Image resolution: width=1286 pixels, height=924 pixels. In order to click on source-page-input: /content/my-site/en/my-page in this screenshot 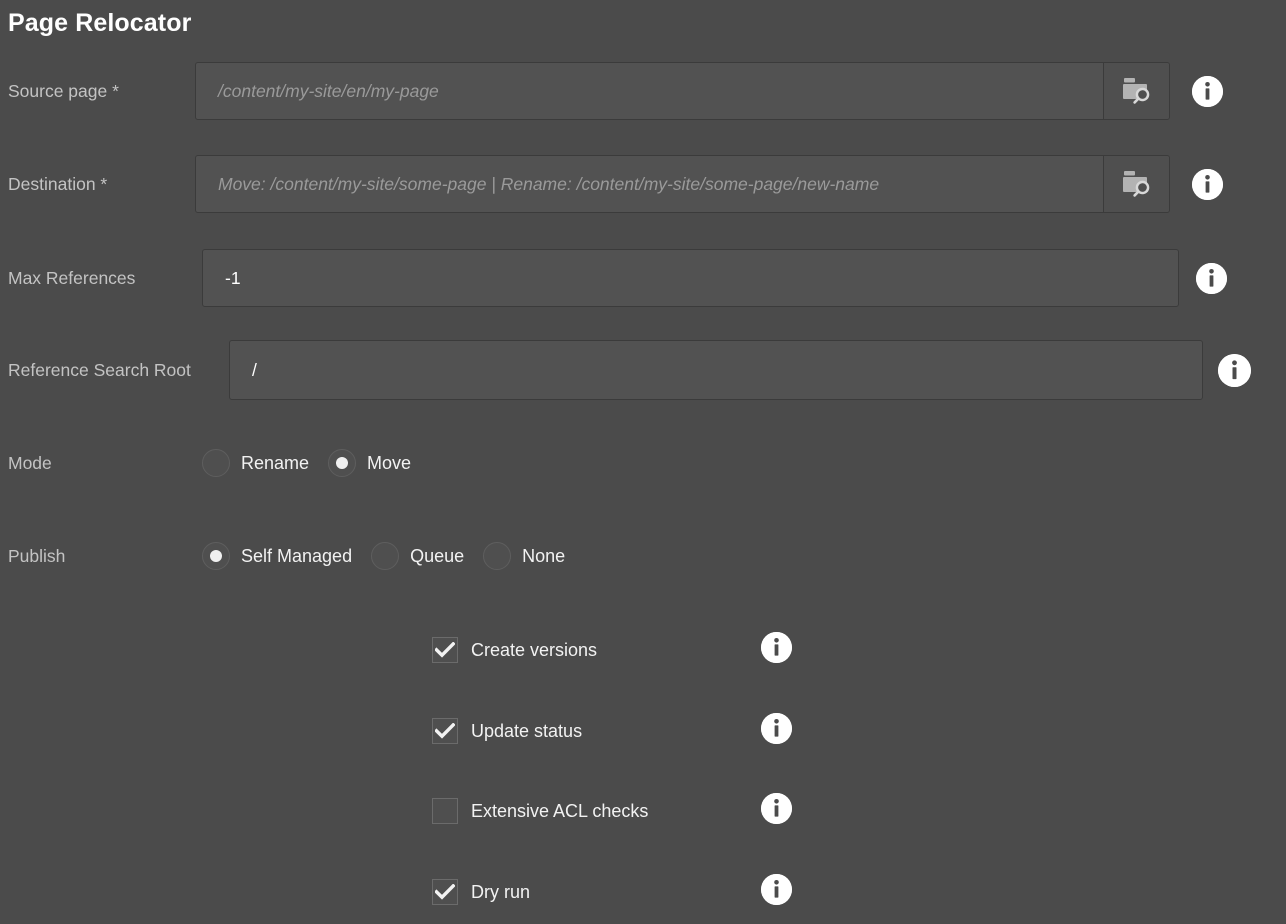, I will do `click(649, 91)`.